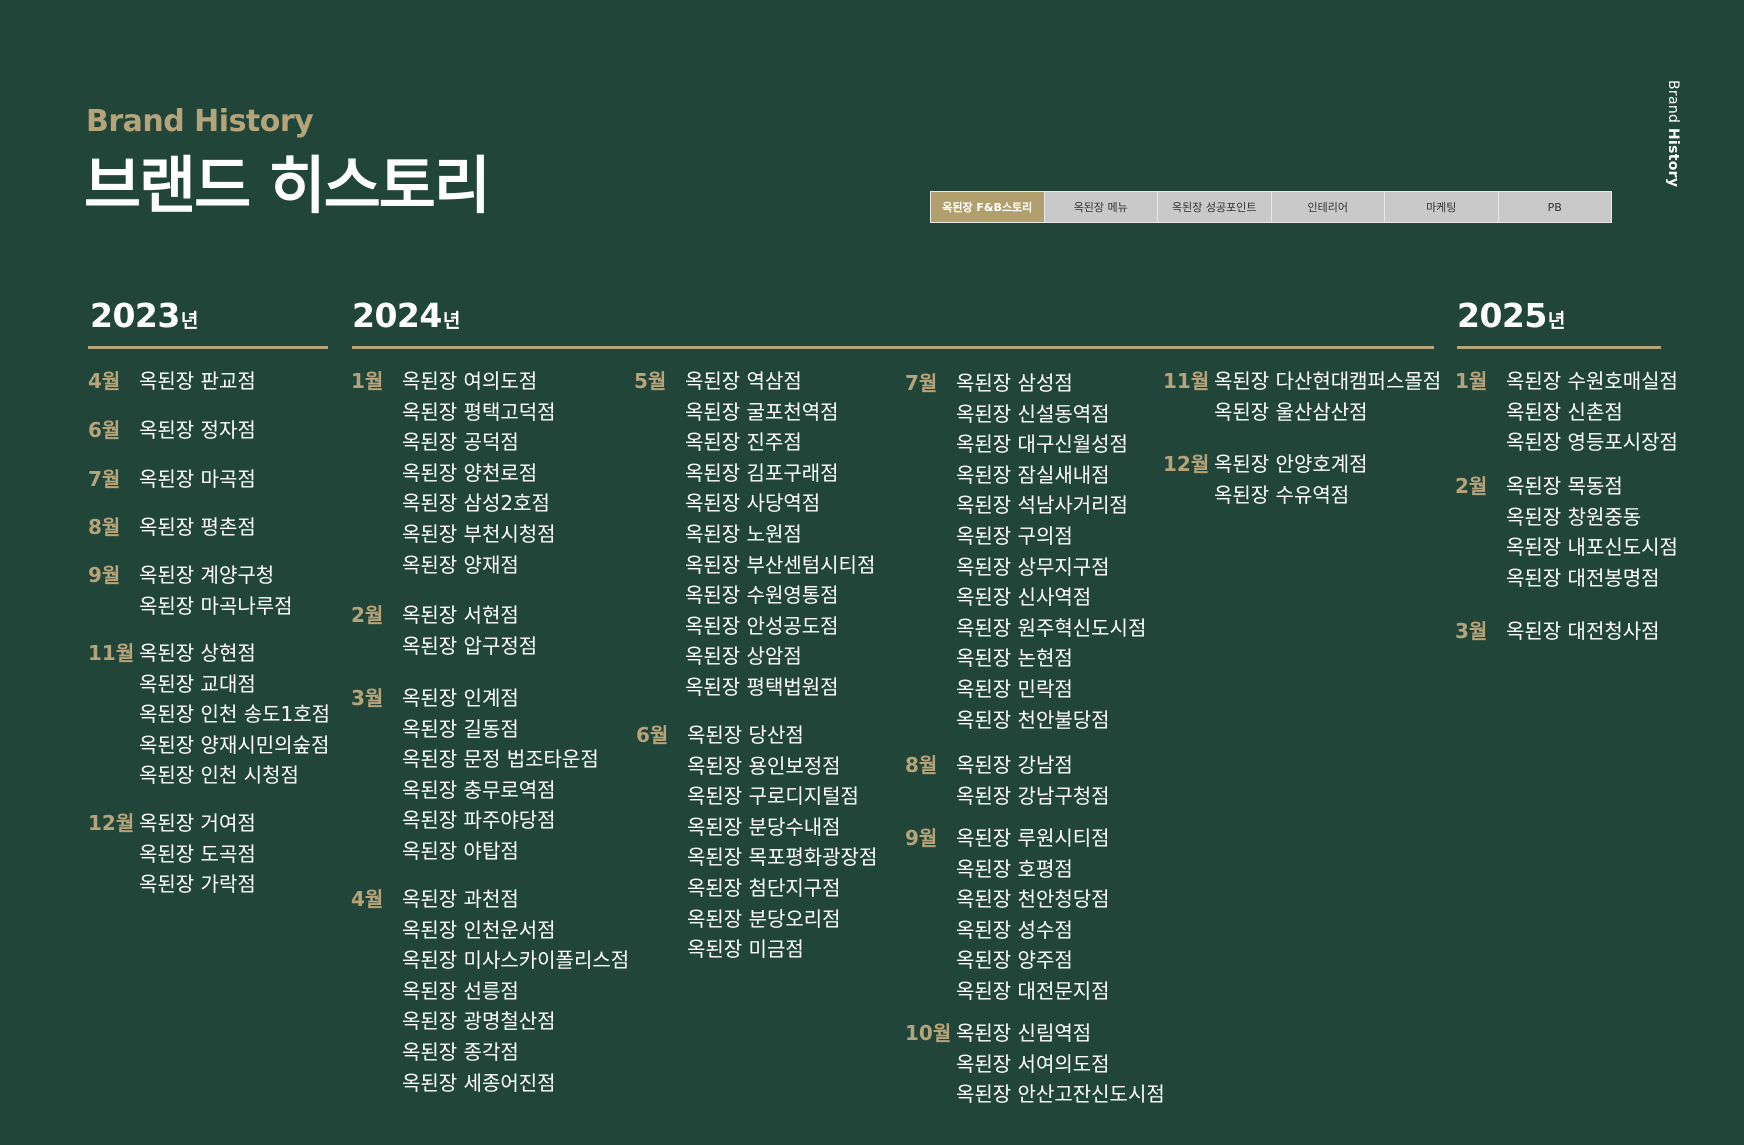 The image size is (1744, 1145). Describe the element at coordinates (111, 823) in the screenshot. I see `month-label: 12월` at that location.